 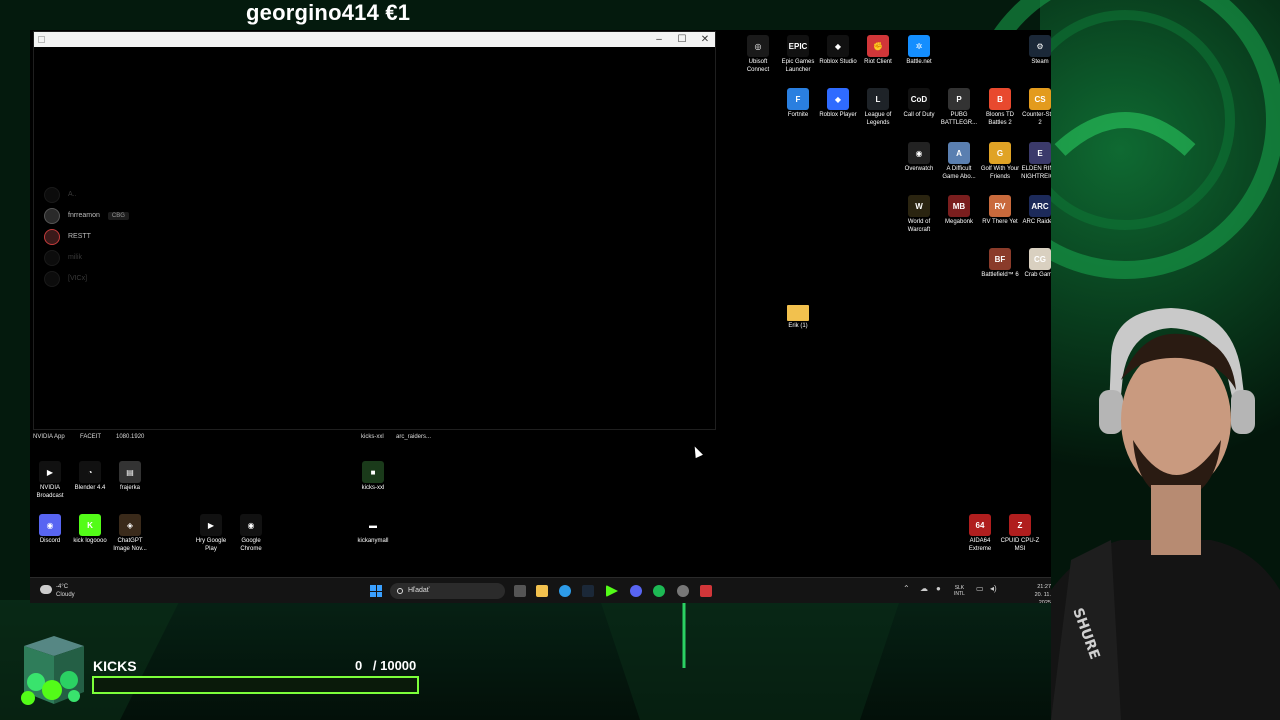 What do you see at coordinates (980, 588) in the screenshot?
I see `network-icon: ▭` at bounding box center [980, 588].